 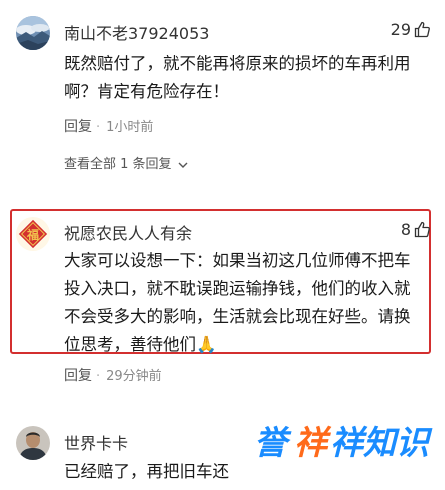 What do you see at coordinates (96, 442) in the screenshot?
I see `comment-username: 世界卡卡` at bounding box center [96, 442].